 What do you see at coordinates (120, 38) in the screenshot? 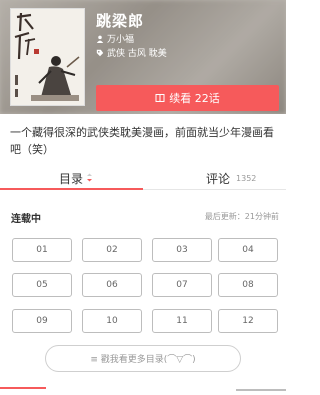
I see `author-name: 万小福` at bounding box center [120, 38].